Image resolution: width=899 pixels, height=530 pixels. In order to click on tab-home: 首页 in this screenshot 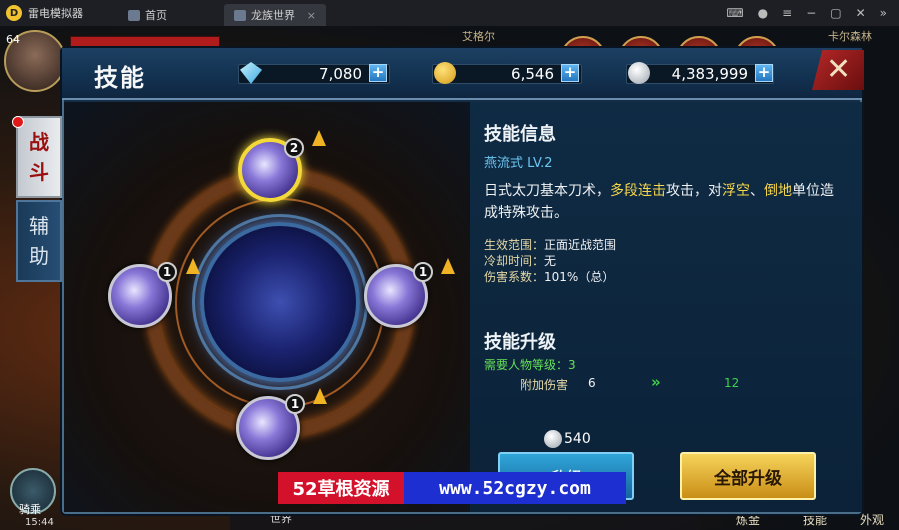, I will do `click(163, 15)`.